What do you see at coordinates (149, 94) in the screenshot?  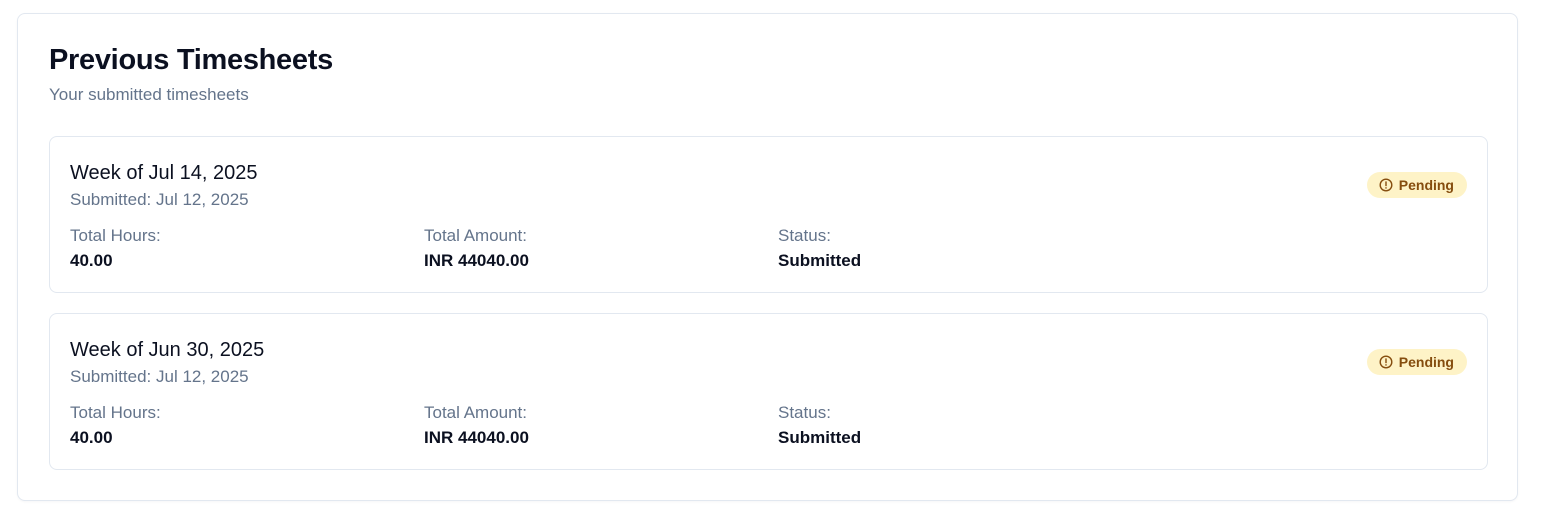 I see `page-subtitle: Your submitted timesheets` at bounding box center [149, 94].